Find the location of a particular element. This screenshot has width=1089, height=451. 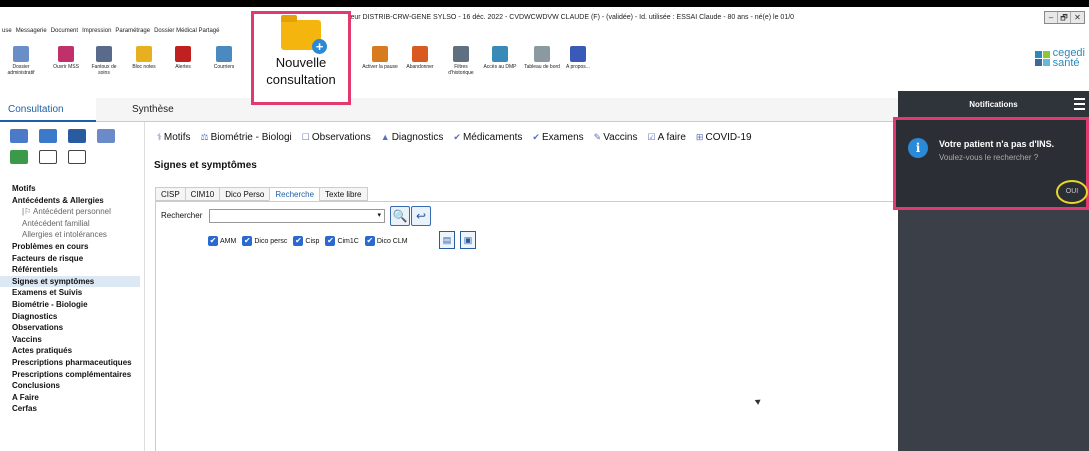

sidebar-item: Cerfas is located at coordinates (76, 409).